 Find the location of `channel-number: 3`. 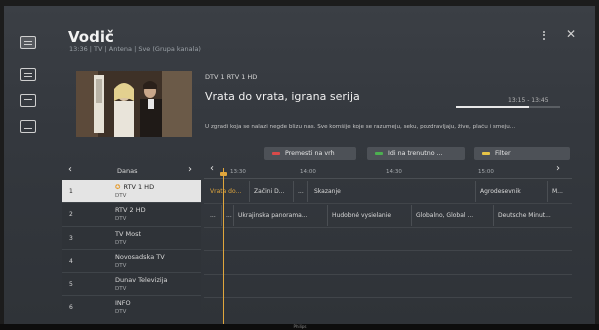

channel-number: 3 is located at coordinates (71, 238).